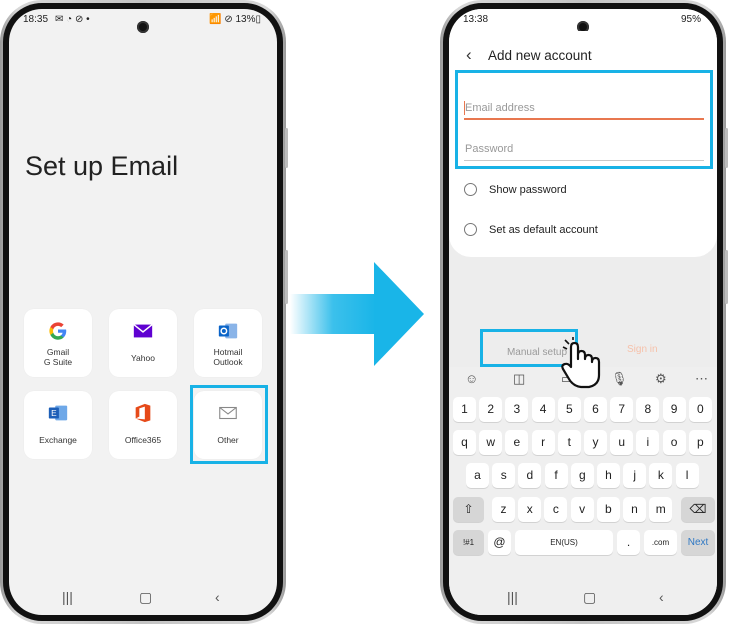 The width and height of the screenshot is (730, 628). Describe the element at coordinates (661, 475) in the screenshot. I see `key-k: k` at that location.